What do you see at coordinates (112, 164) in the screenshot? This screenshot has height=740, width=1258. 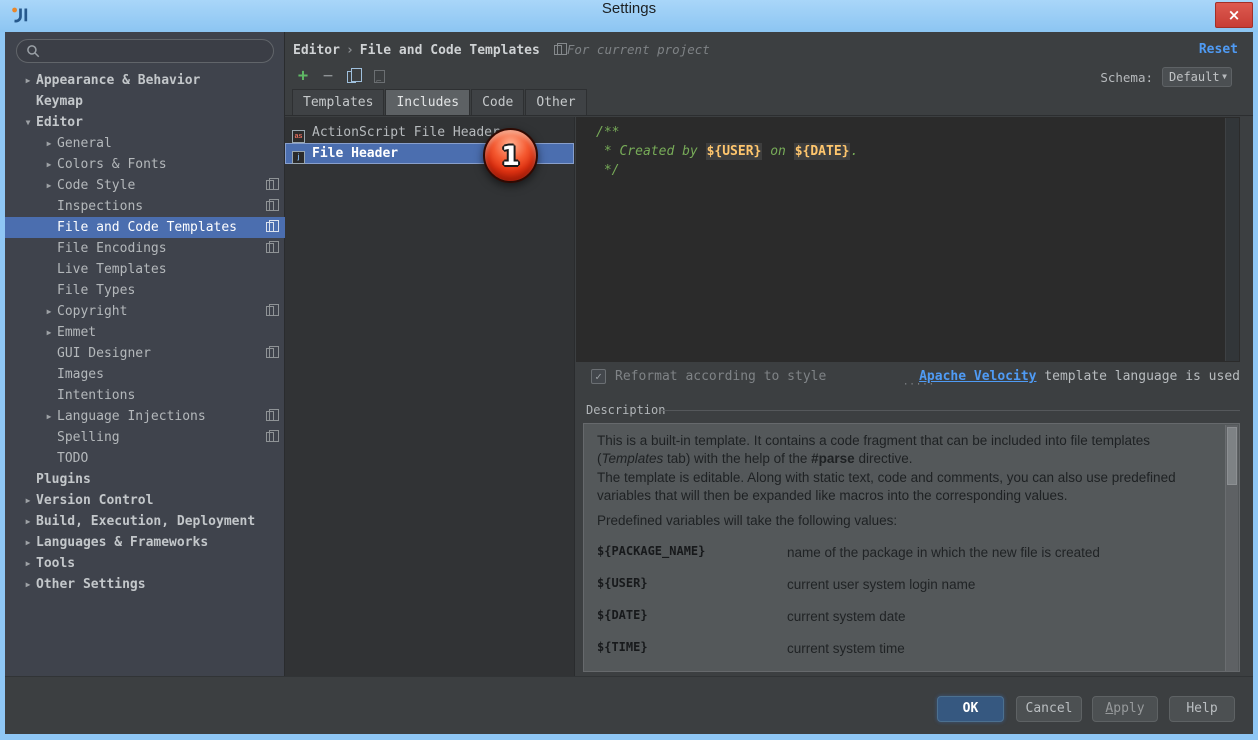 I see `sidebar-item-label: Colors & Fonts` at bounding box center [112, 164].